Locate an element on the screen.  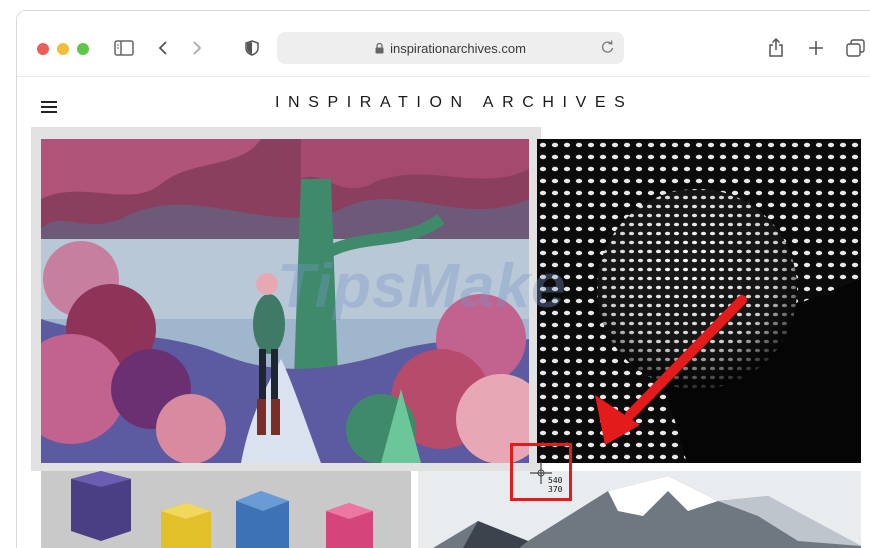
pointer-y: 370 is located at coordinates (555, 489).